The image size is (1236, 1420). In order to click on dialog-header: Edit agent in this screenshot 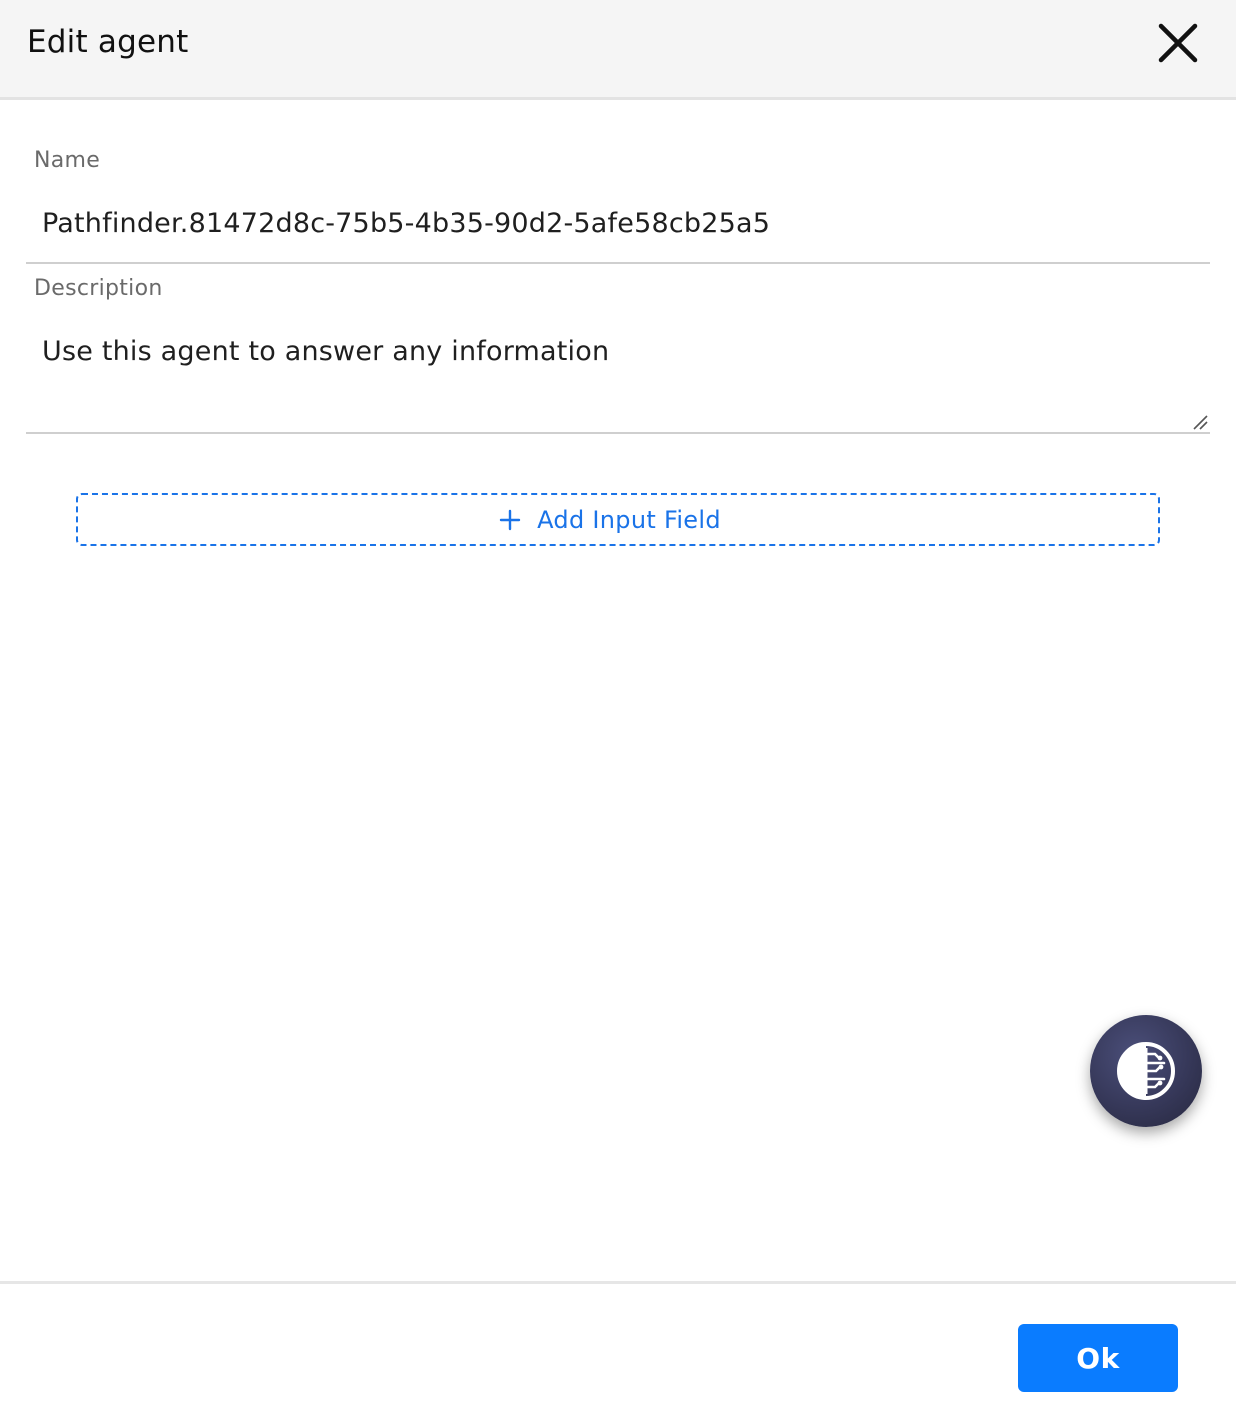, I will do `click(618, 50)`.